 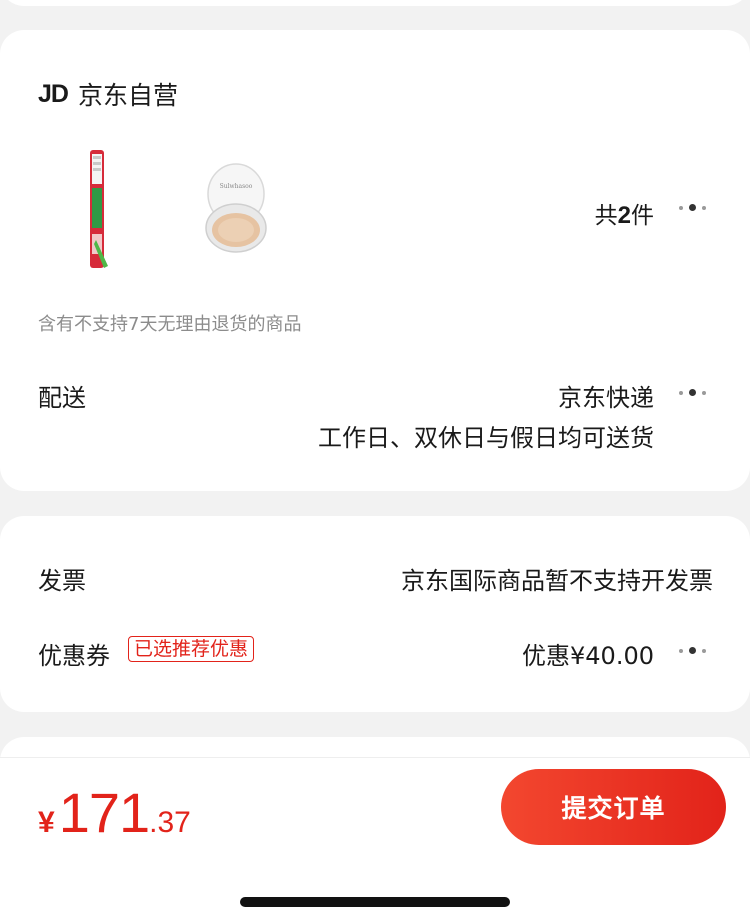 What do you see at coordinates (486, 438) in the screenshot?
I see `delivery-schedule: 工作日、双休日与假日均可送货` at bounding box center [486, 438].